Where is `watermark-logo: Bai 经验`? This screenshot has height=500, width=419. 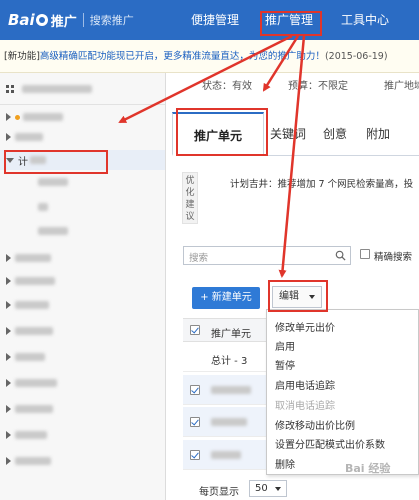 watermark-logo: Bai 经验 is located at coordinates (368, 468).